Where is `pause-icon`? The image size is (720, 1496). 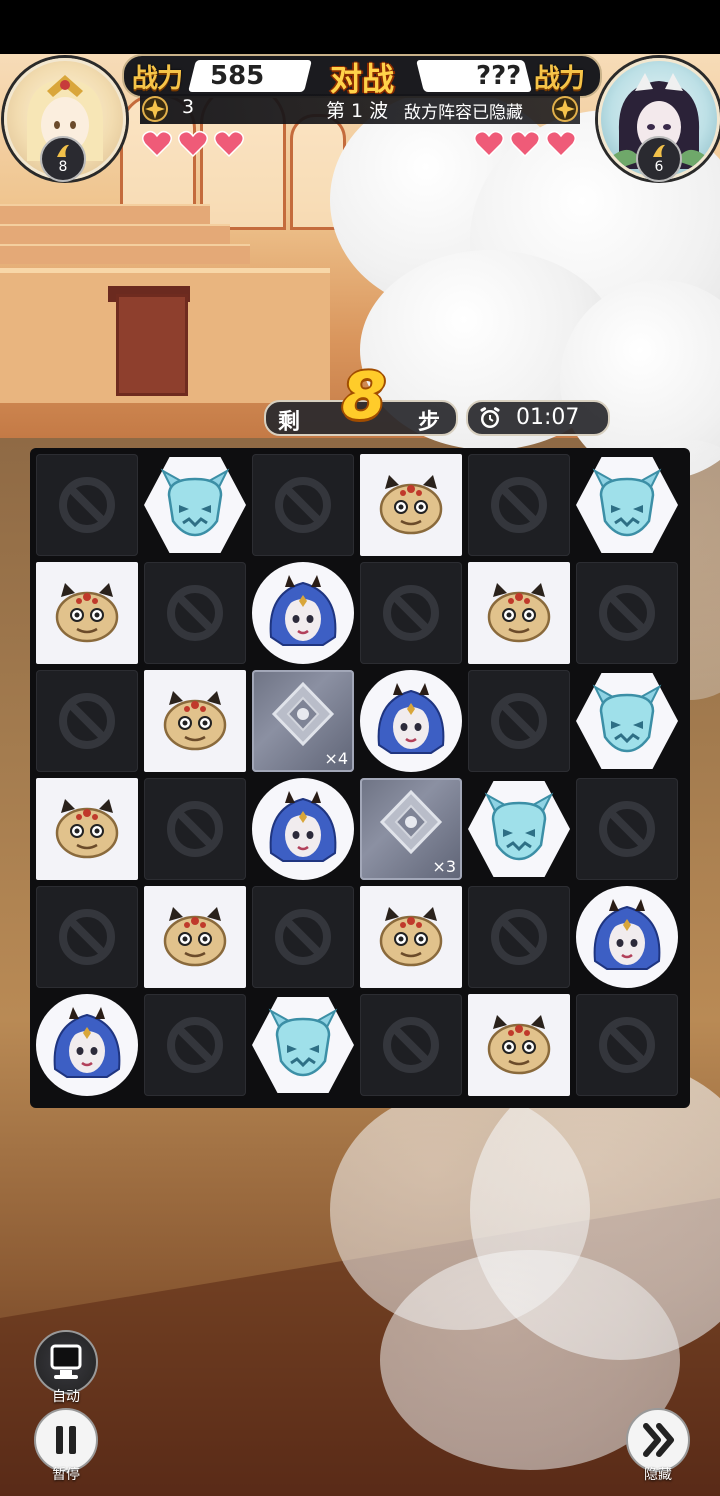 pause-icon is located at coordinates (66, 1440).